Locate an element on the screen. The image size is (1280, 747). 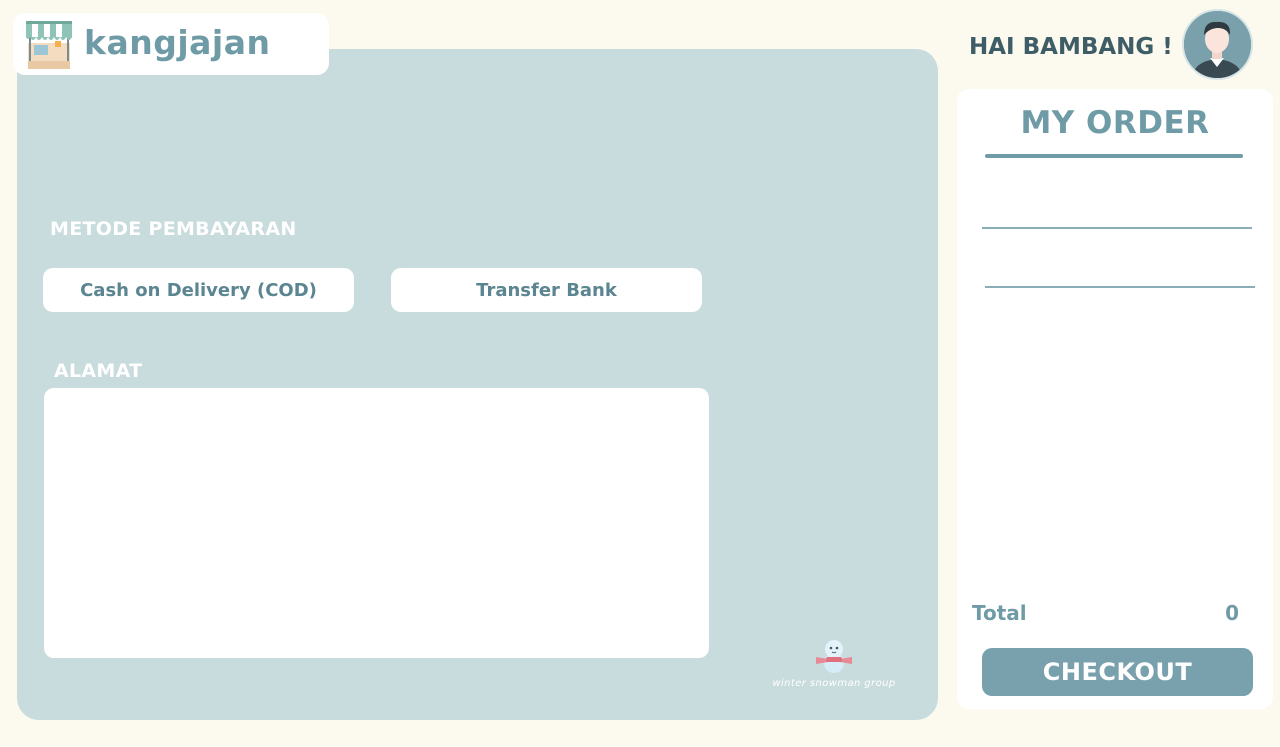
user-avatar is located at coordinates (1217, 44).